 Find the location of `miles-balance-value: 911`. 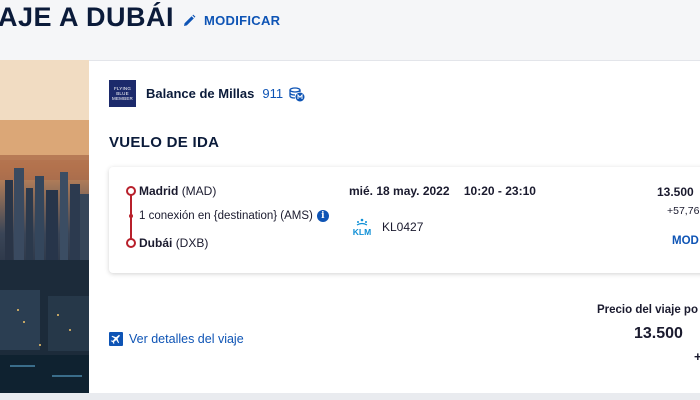

miles-balance-value: 911 is located at coordinates (273, 93).